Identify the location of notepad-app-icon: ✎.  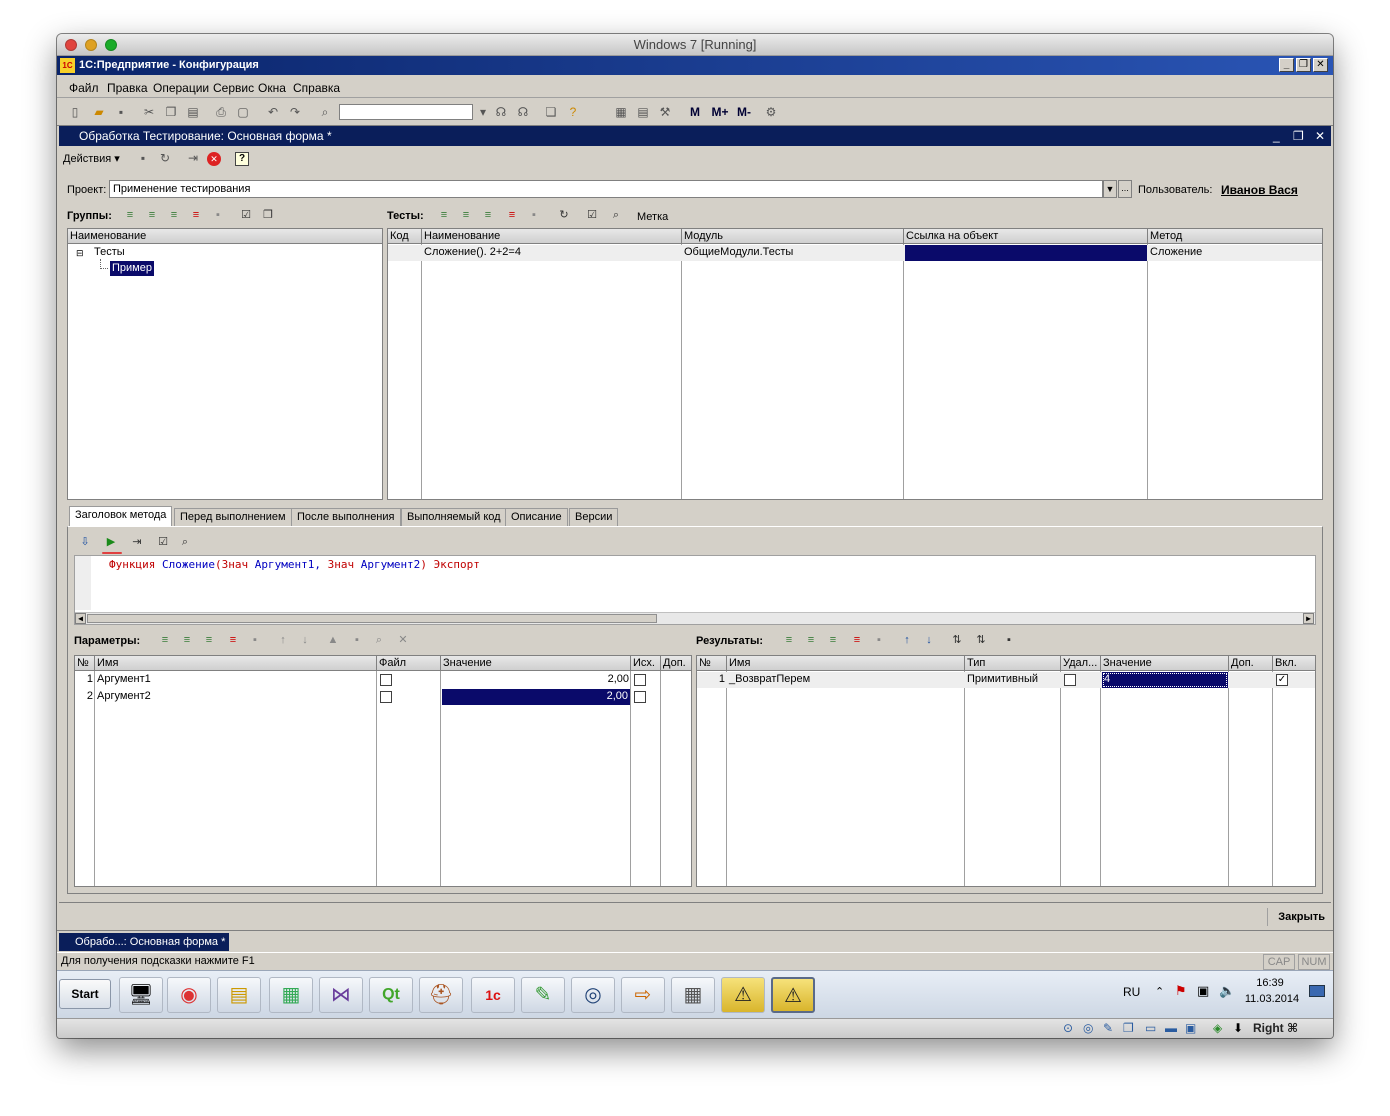
(543, 995).